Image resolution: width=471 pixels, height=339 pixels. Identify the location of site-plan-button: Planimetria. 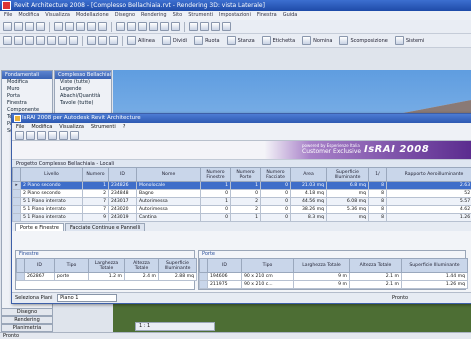
(27, 328).